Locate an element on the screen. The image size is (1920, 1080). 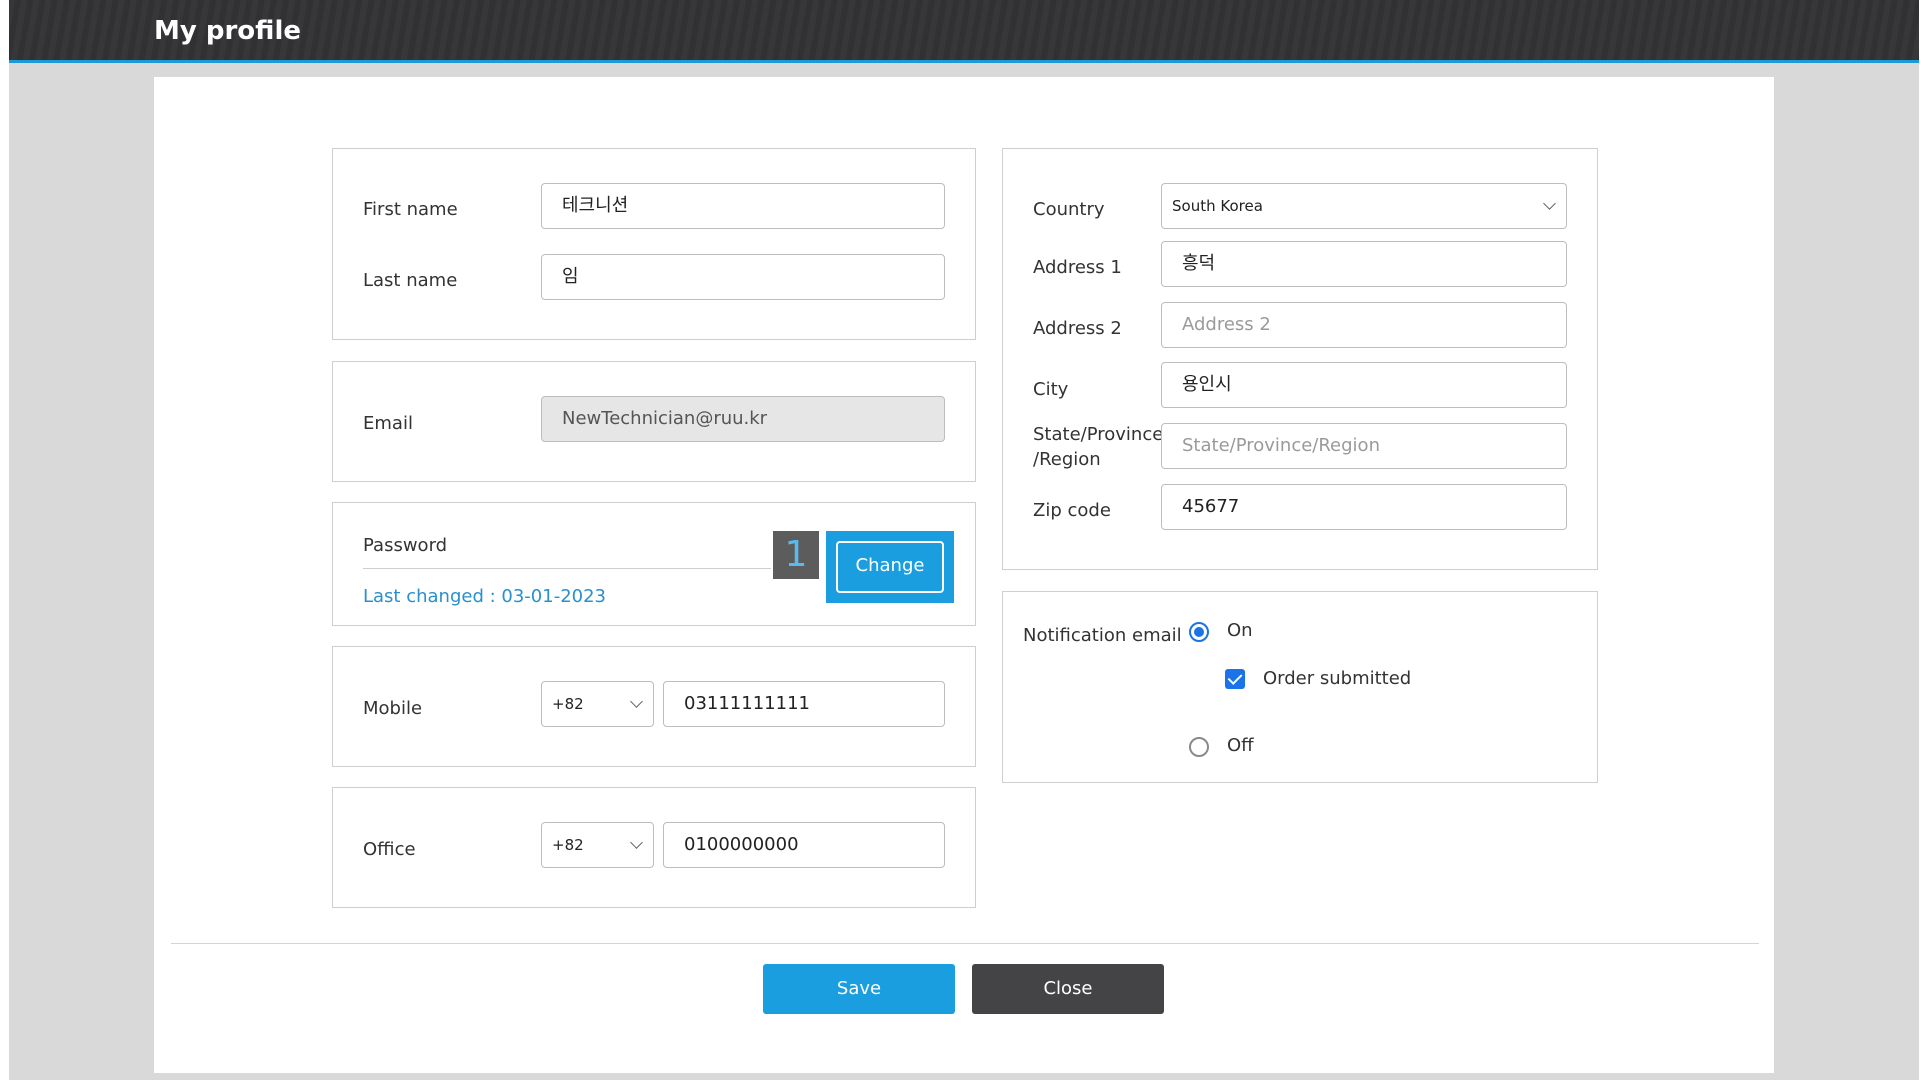
state-label-line2: /Region is located at coordinates (1067, 459).